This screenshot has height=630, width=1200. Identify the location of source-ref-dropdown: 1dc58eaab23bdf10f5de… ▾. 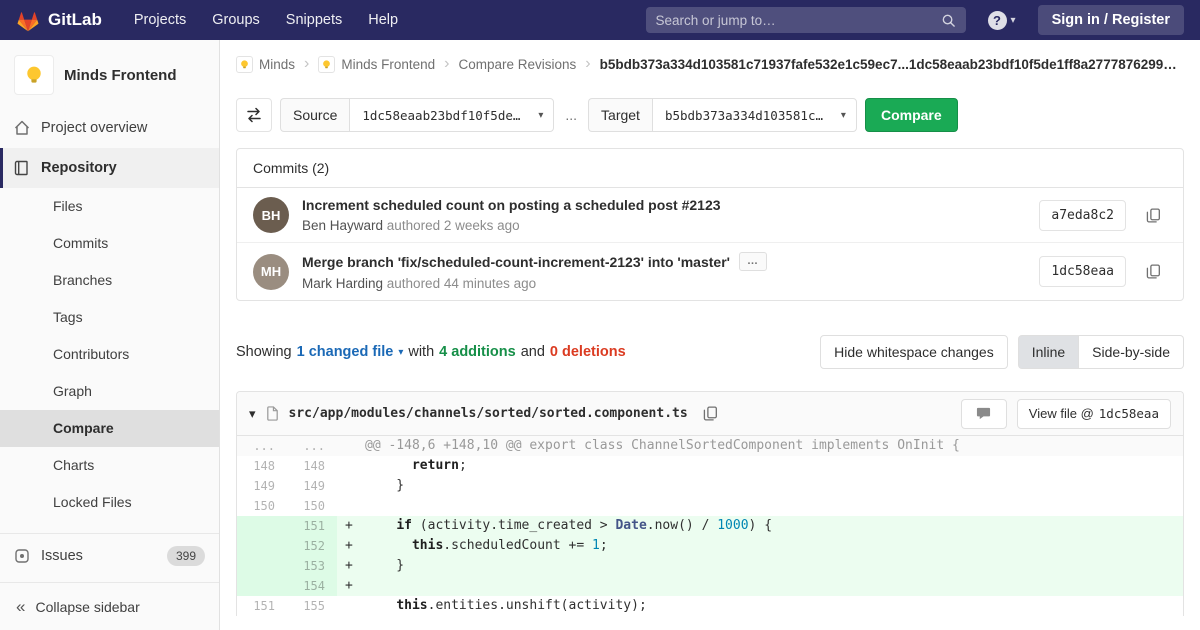
(452, 115).